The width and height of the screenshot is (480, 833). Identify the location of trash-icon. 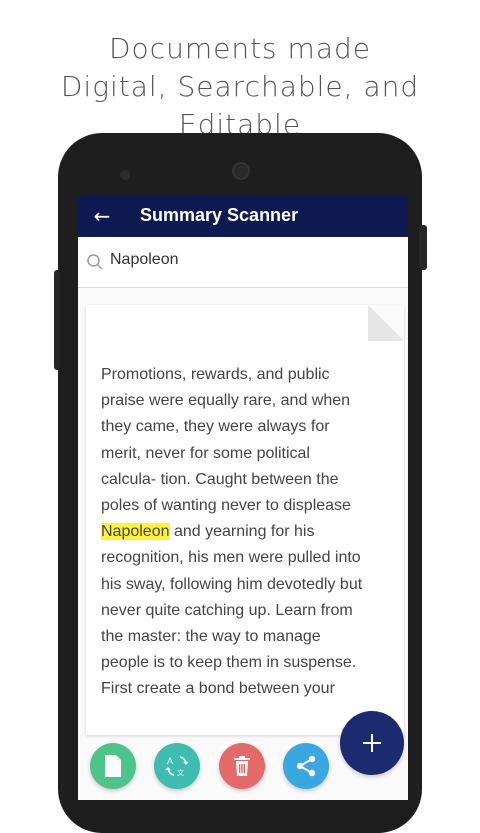
(242, 766).